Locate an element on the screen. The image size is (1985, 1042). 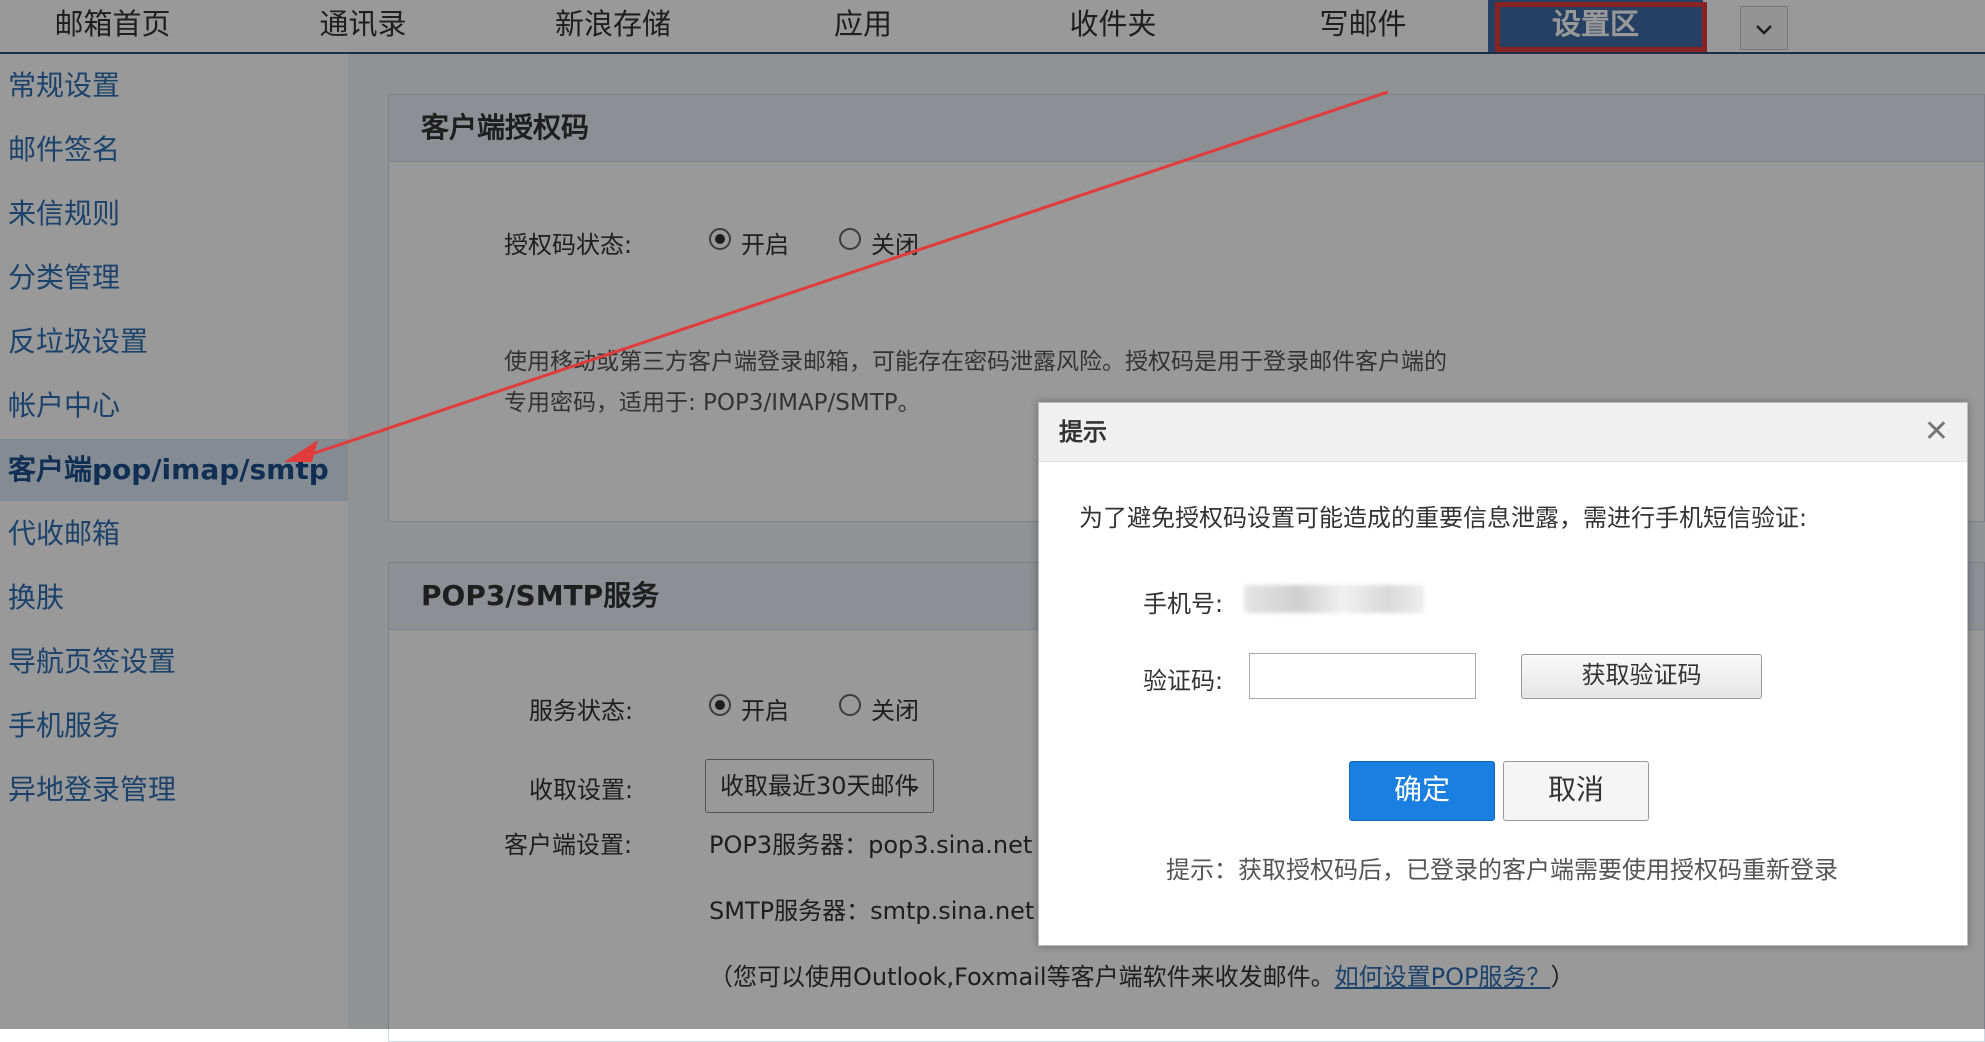
dialog-header: 提示 ✕ is located at coordinates (1503, 432).